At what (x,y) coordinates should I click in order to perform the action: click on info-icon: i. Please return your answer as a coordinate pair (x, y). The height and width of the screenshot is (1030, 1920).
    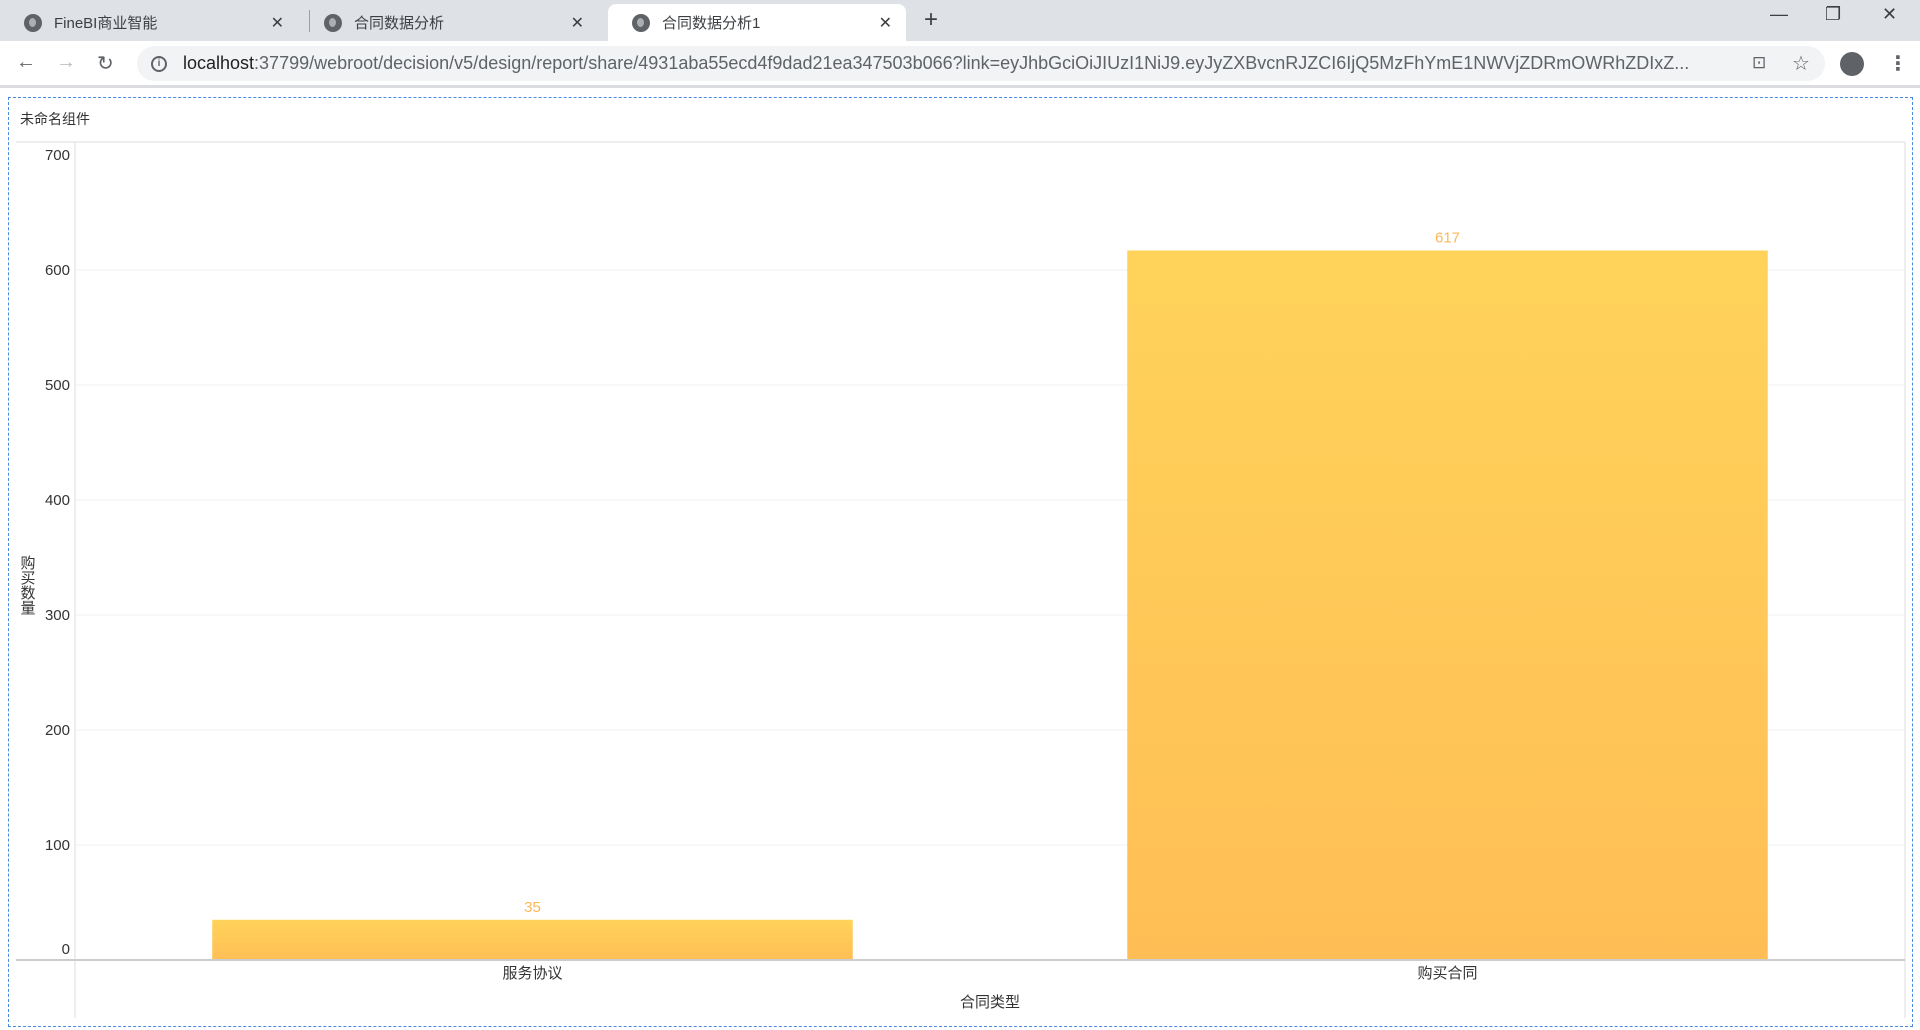
    Looking at the image, I should click on (159, 63).